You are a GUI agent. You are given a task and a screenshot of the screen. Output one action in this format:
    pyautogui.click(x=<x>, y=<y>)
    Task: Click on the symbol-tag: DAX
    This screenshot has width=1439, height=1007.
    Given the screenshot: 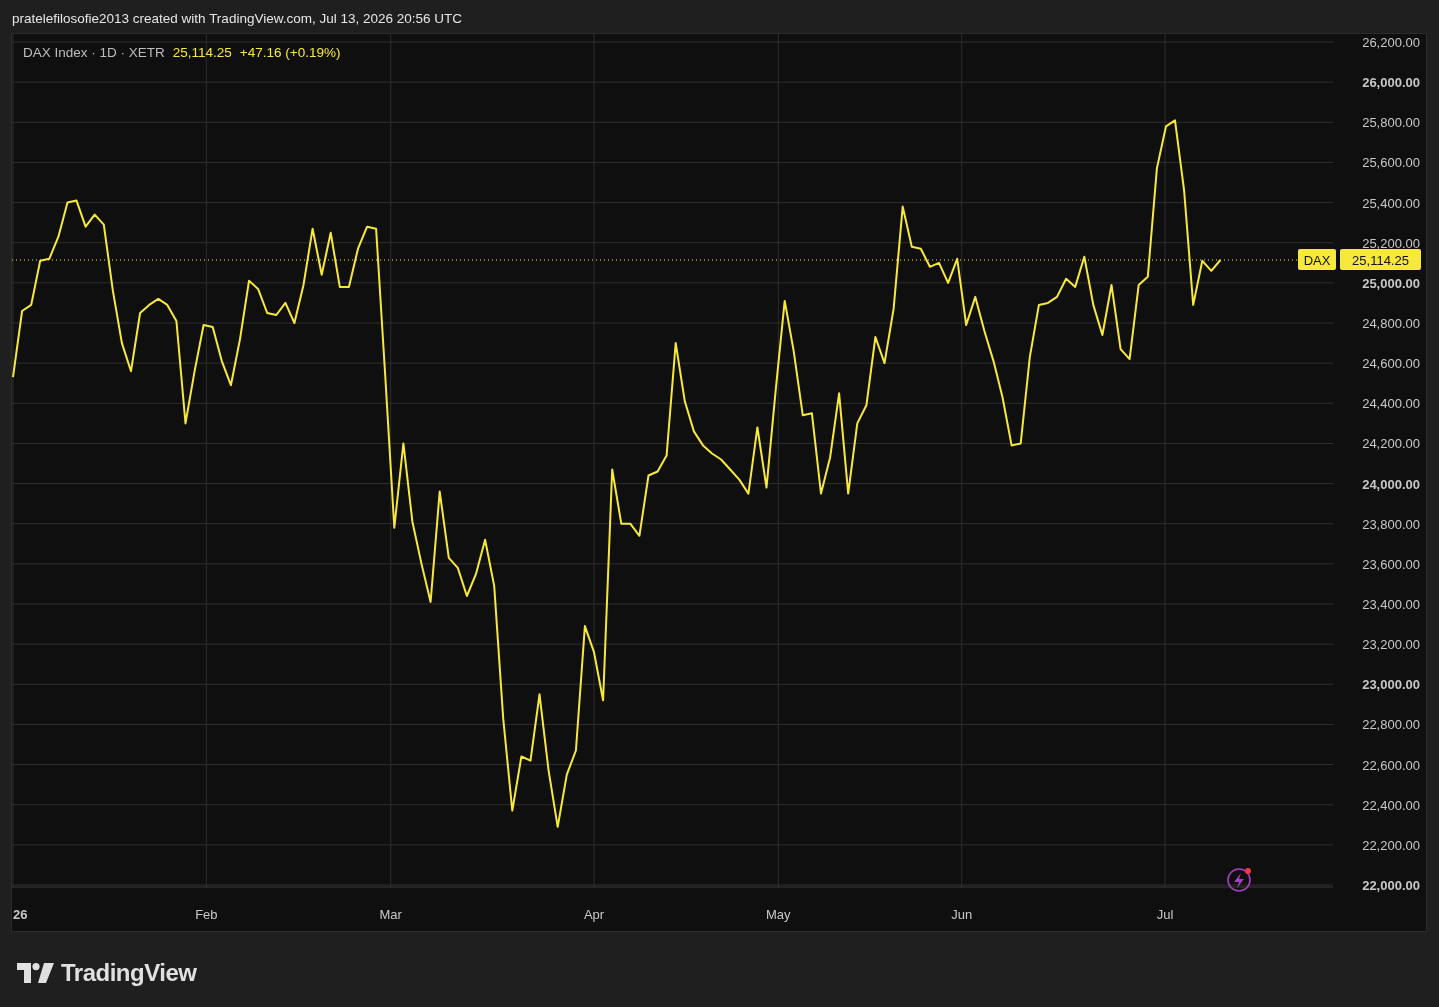 What is the action you would take?
    pyautogui.click(x=1317, y=259)
    